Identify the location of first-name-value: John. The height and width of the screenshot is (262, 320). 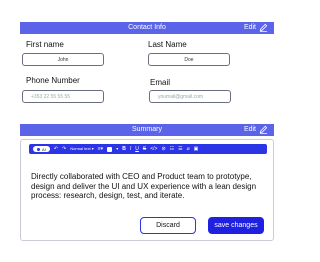
(63, 59).